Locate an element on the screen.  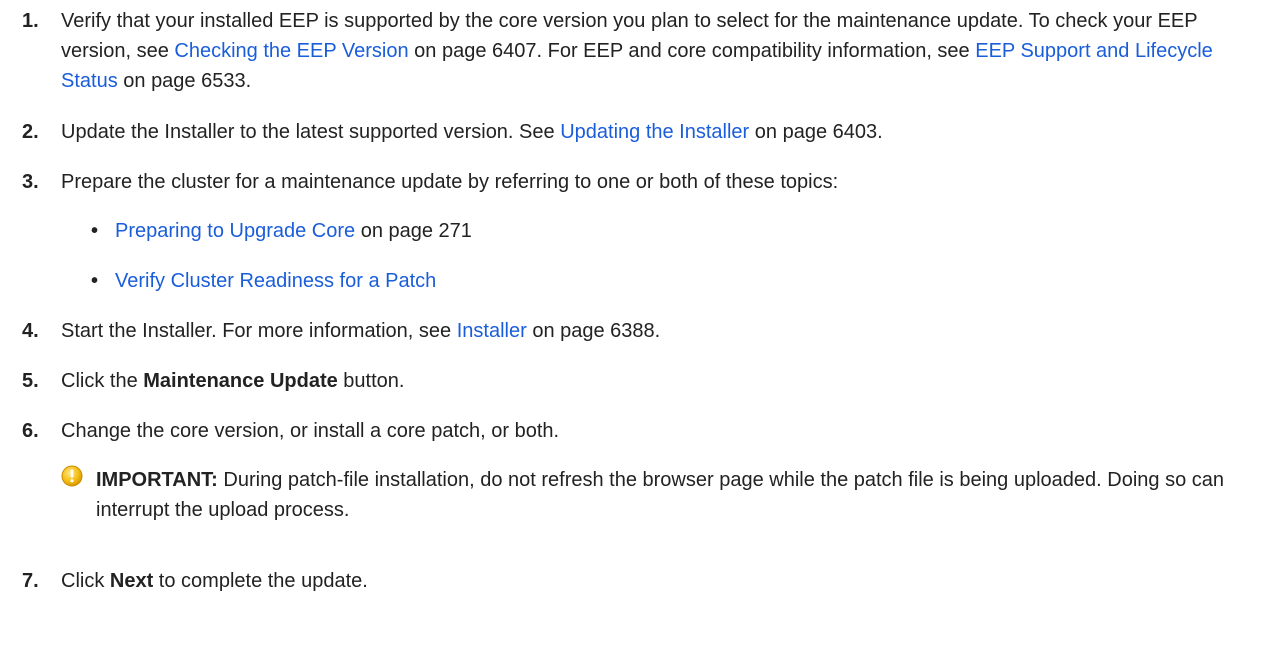
step-number: 4. is located at coordinates (30, 331).